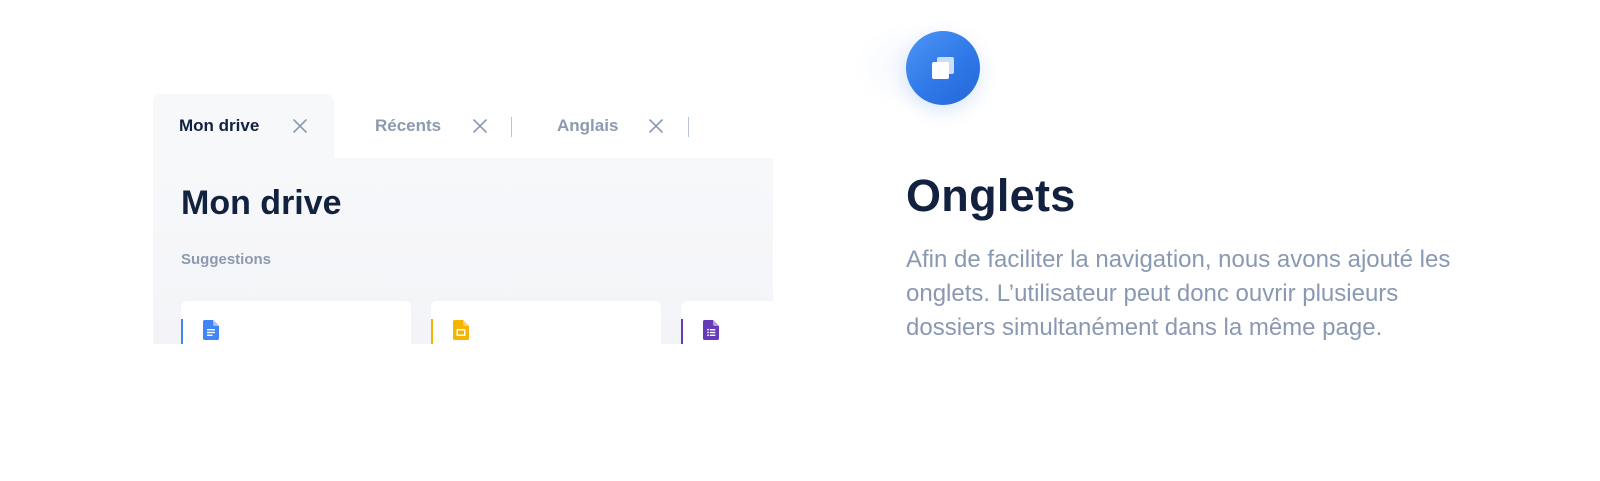 This screenshot has width=1600, height=481. I want to click on section-label-suggestions: Suggestions, so click(226, 259).